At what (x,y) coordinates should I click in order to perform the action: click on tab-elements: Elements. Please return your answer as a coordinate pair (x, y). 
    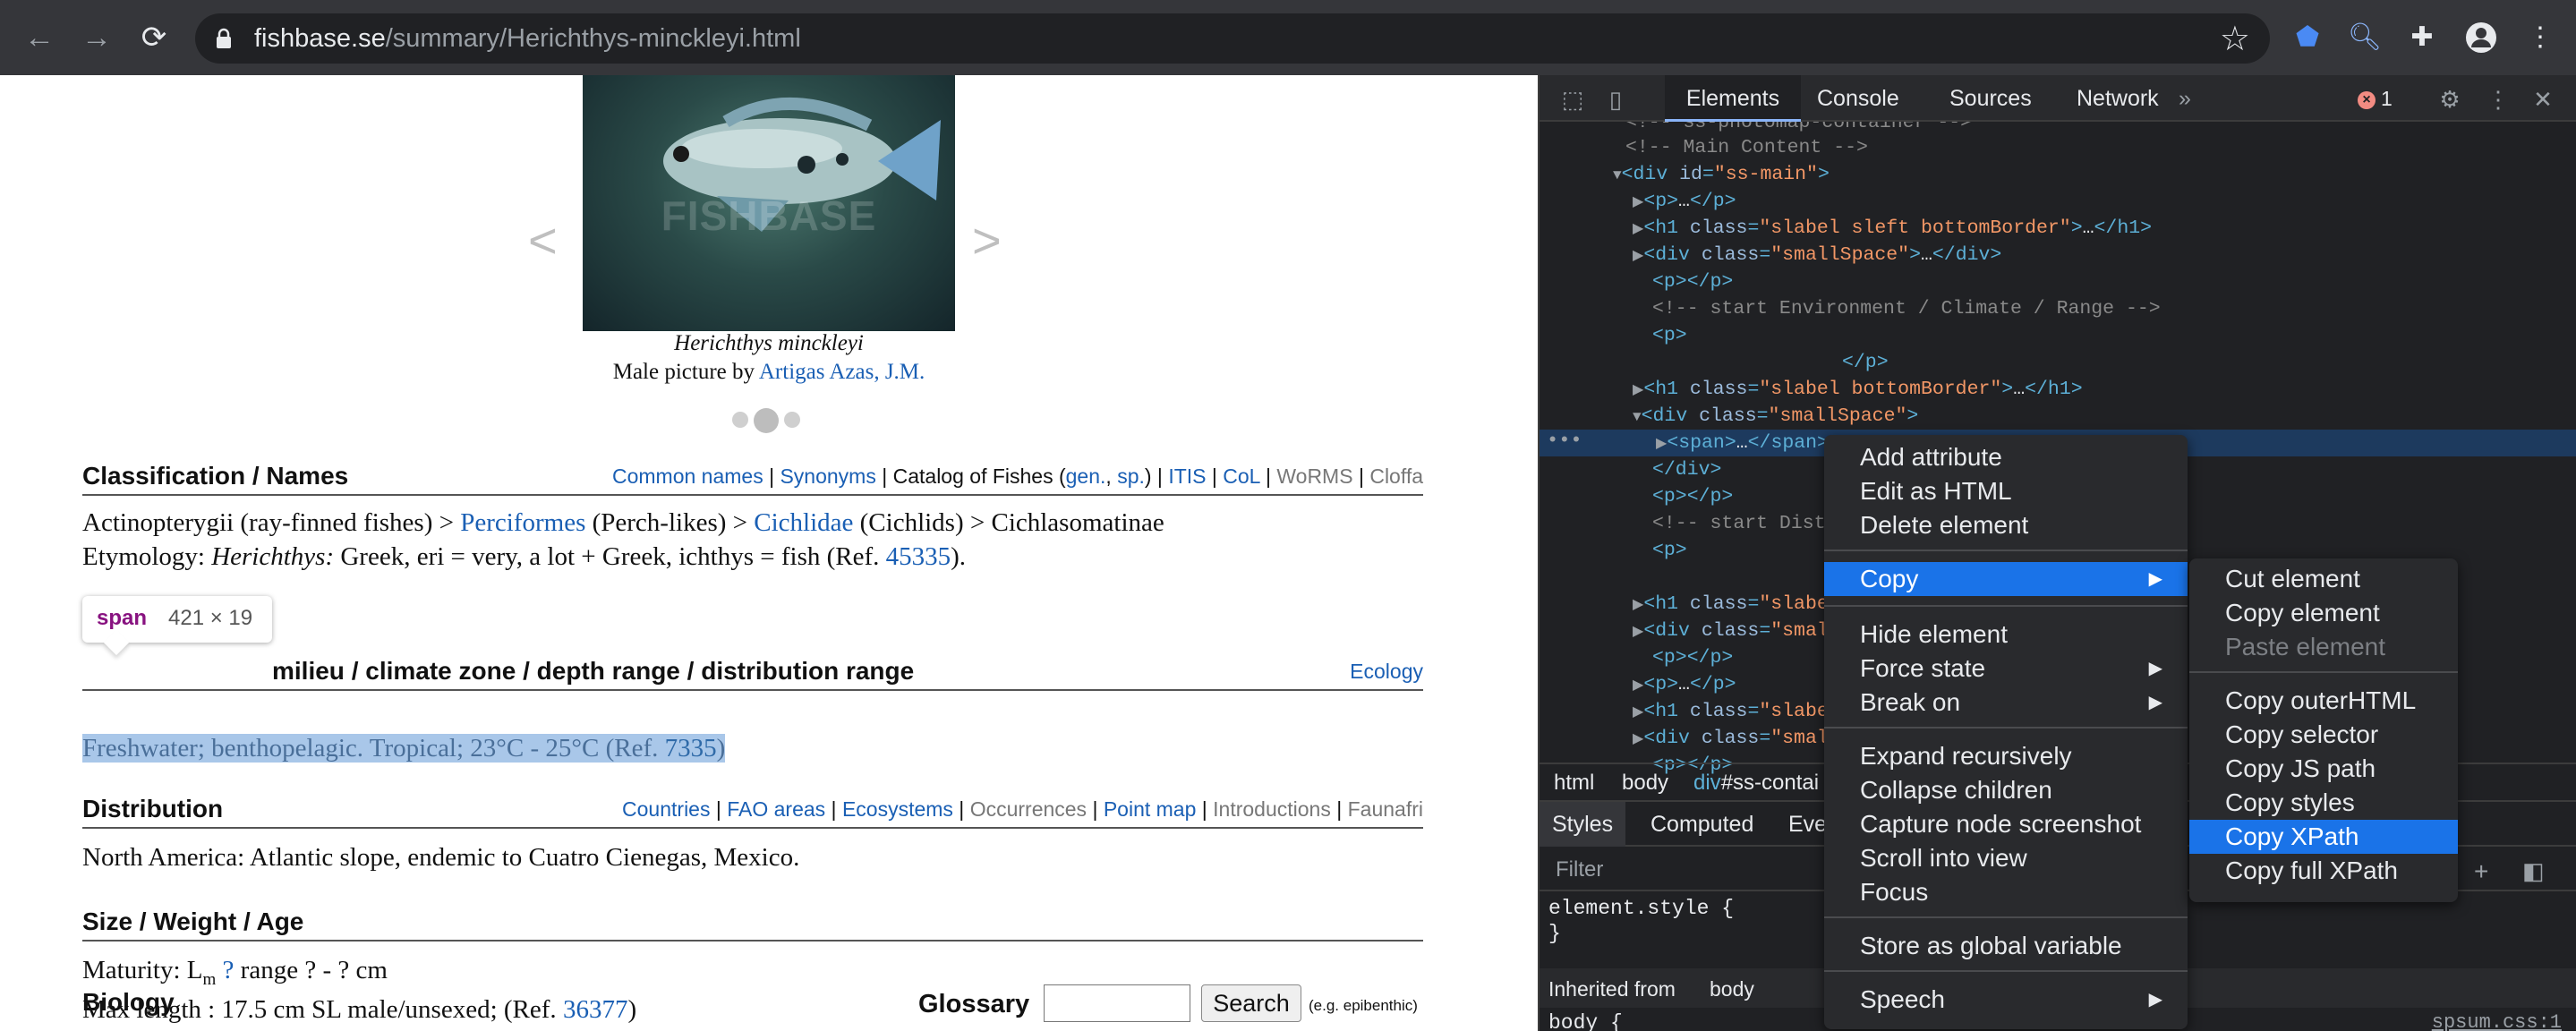
    Looking at the image, I should click on (1733, 98).